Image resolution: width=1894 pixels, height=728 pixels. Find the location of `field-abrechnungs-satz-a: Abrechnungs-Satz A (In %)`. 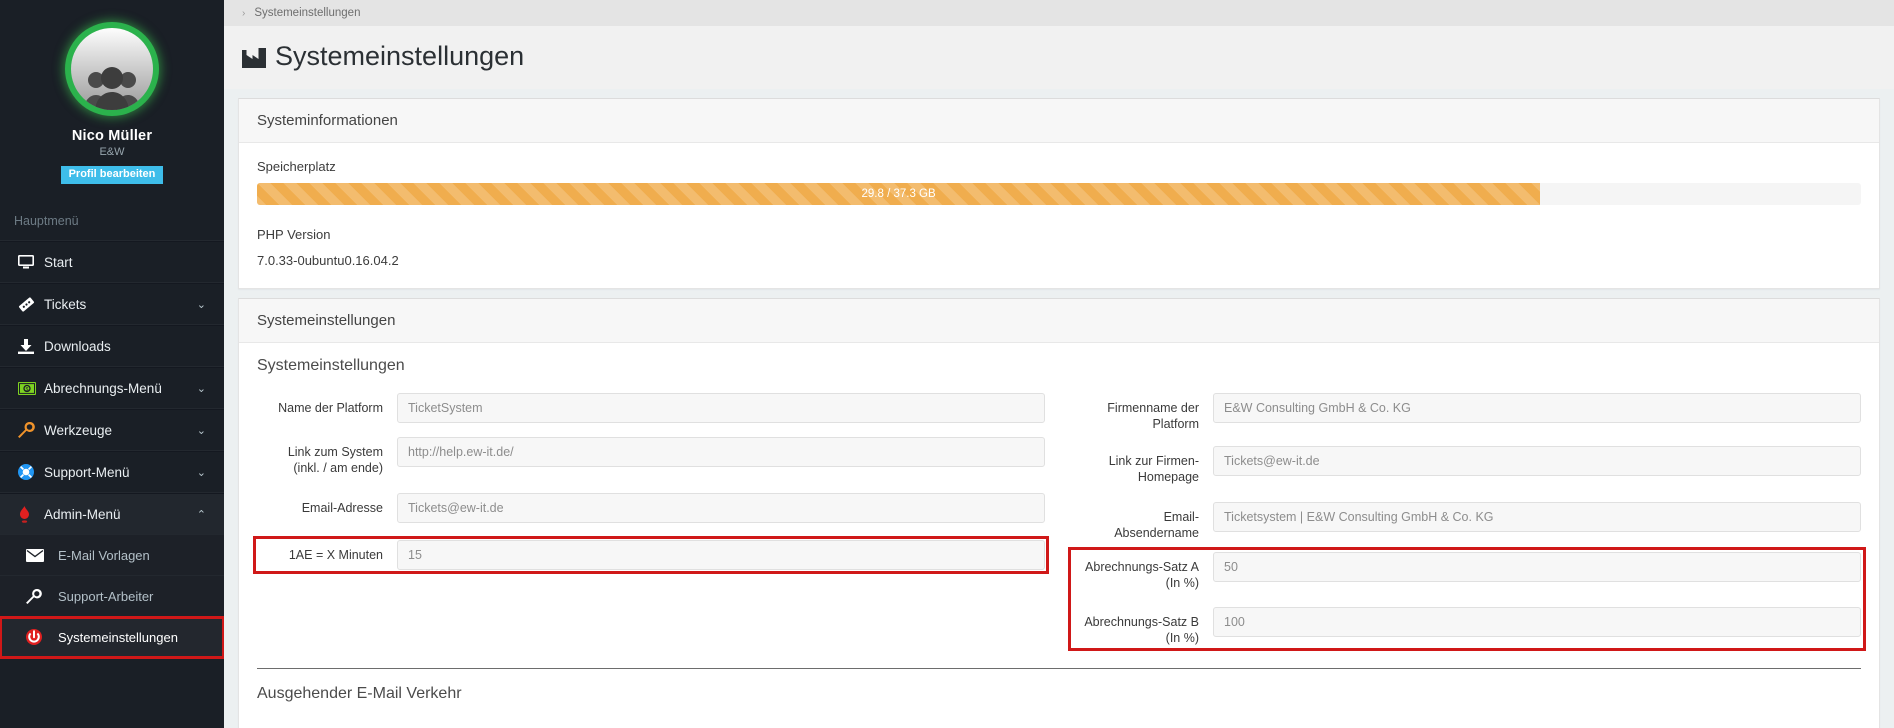

field-abrechnungs-satz-a: Abrechnungs-Satz A (In %) is located at coordinates (1467, 571).